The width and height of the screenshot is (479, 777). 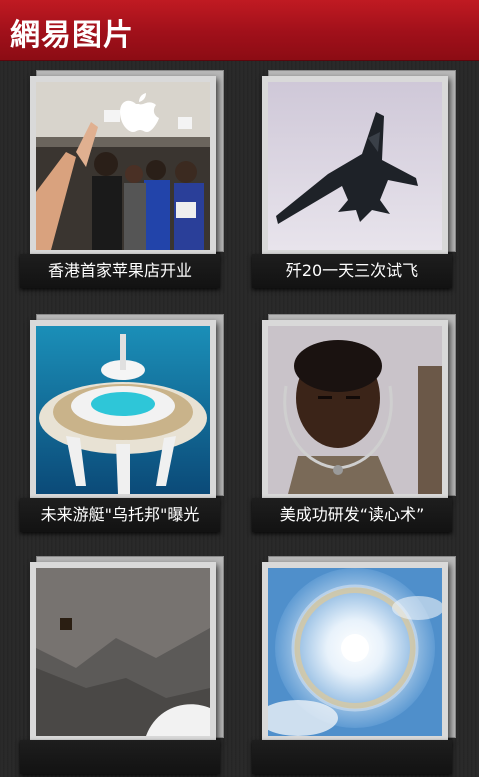 I want to click on gallery-item-utopia-yacht: 未来游艇"乌托邦"曝光, so click(x=125, y=424).